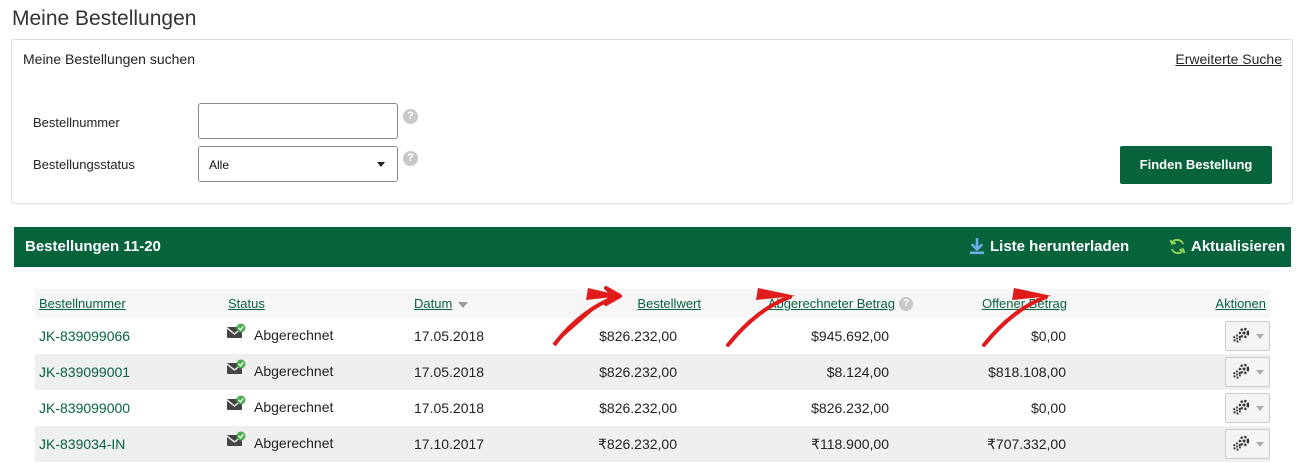 This screenshot has height=463, width=1303. Describe the element at coordinates (104, 18) in the screenshot. I see `page-title: Meine Bestellungen` at that location.